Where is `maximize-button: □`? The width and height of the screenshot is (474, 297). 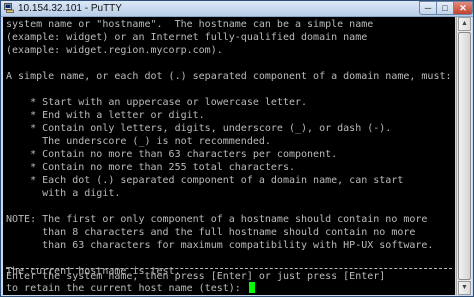 maximize-button: □ is located at coordinates (445, 8).